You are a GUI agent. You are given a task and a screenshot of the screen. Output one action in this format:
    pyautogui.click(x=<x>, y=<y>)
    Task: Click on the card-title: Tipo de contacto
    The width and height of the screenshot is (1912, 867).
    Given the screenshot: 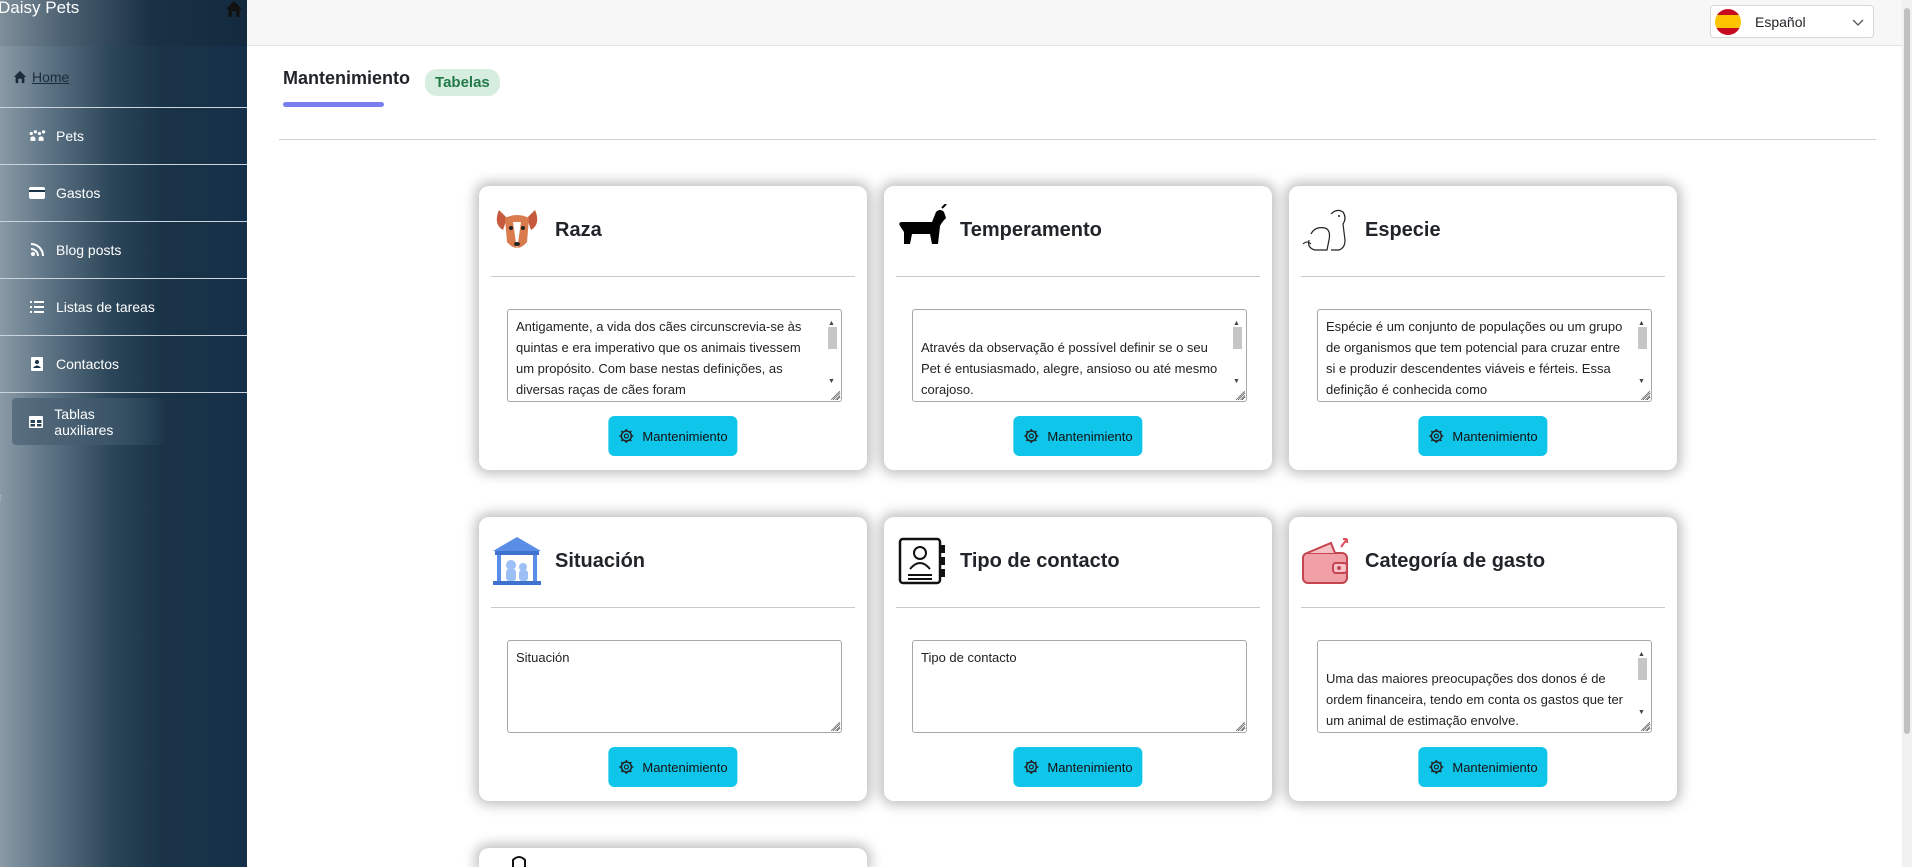 What is the action you would take?
    pyautogui.click(x=1040, y=560)
    